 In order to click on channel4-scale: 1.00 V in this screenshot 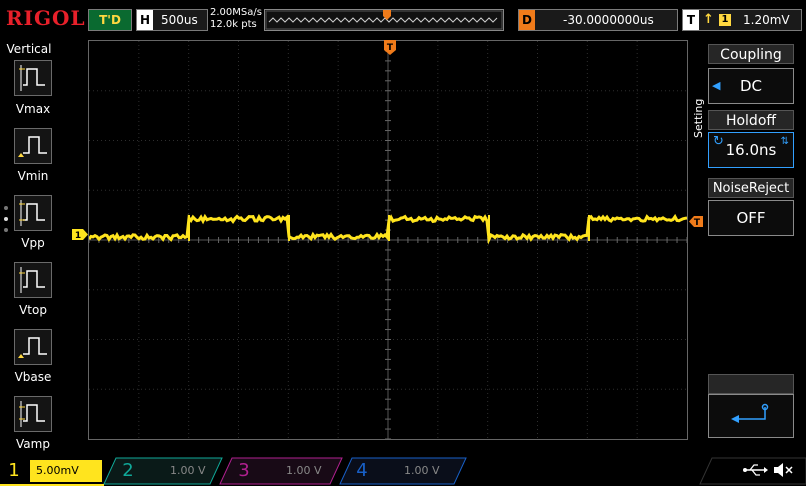, I will do `click(422, 471)`.